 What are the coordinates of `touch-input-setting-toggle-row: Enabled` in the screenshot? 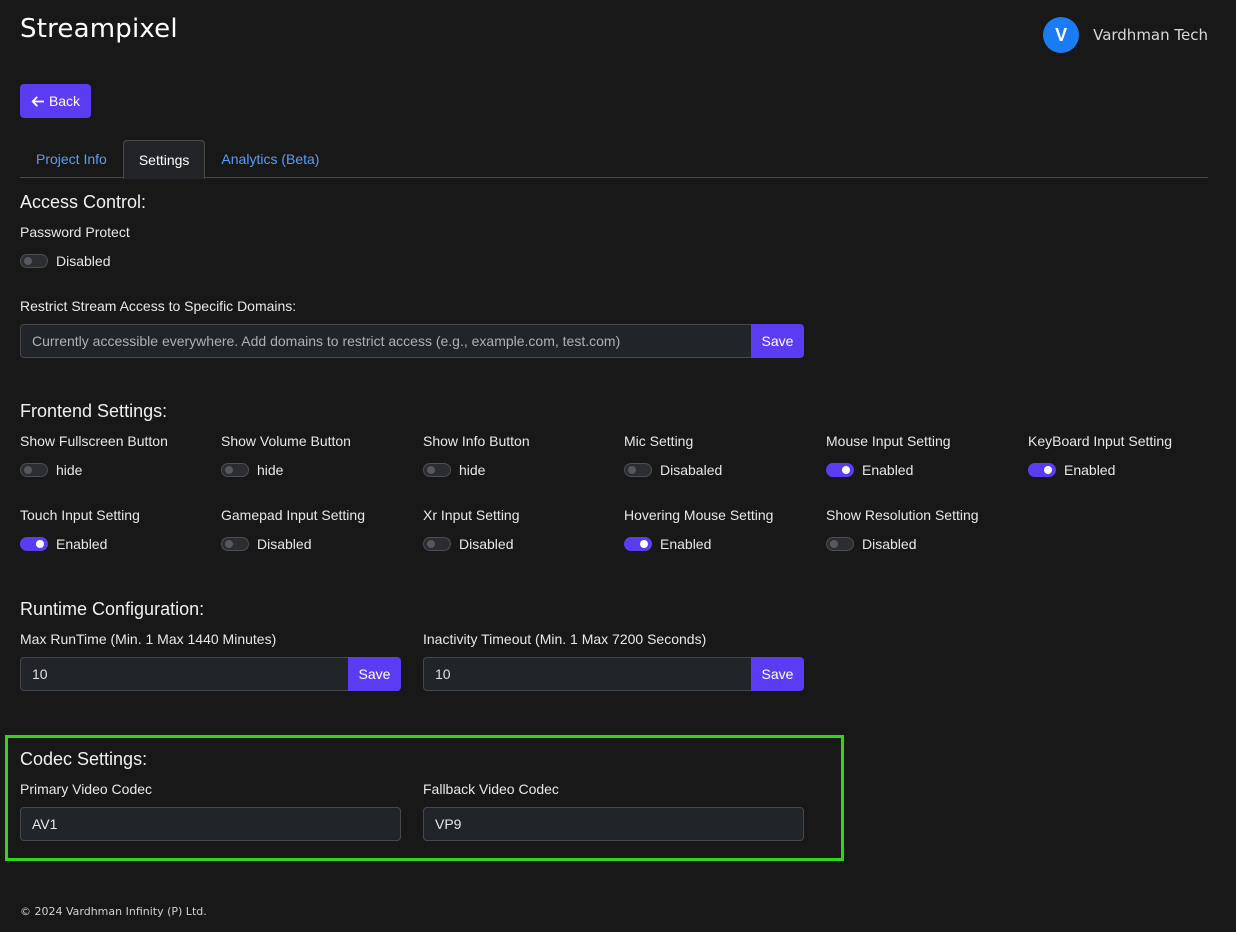 It's located at (63, 544).